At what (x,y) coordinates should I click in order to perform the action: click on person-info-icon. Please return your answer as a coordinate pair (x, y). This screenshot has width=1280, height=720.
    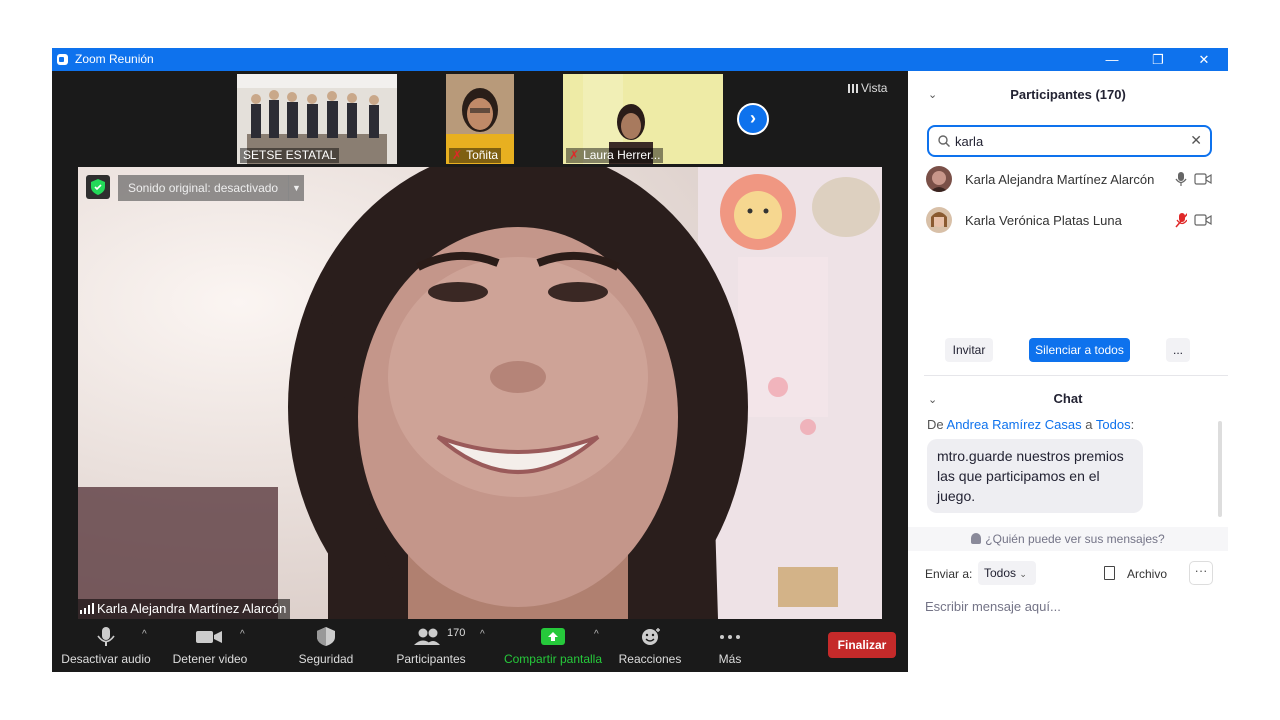
    Looking at the image, I should click on (976, 538).